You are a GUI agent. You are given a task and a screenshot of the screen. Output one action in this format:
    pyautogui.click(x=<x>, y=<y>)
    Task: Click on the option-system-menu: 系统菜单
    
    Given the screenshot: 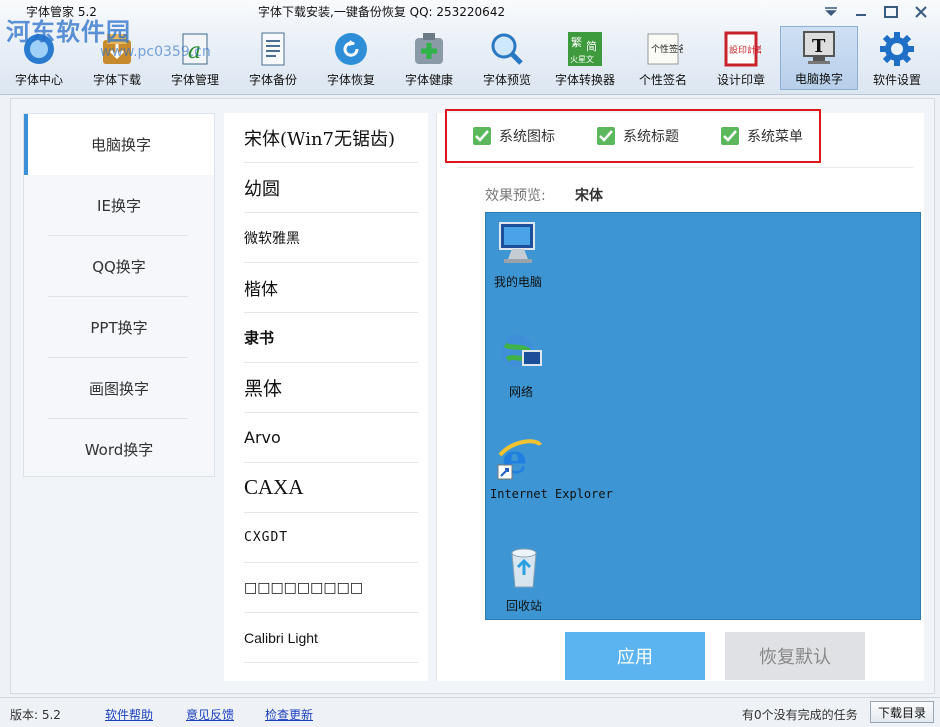 What is the action you would take?
    pyautogui.click(x=762, y=136)
    